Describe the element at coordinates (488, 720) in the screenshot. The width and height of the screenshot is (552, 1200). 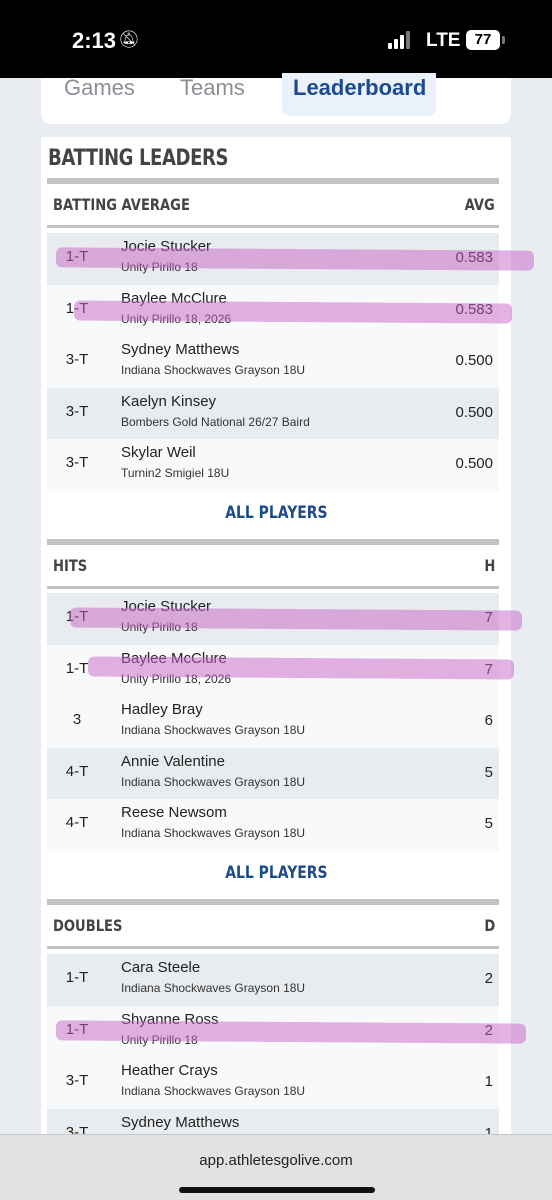
I see `stat-value: 6` at that location.